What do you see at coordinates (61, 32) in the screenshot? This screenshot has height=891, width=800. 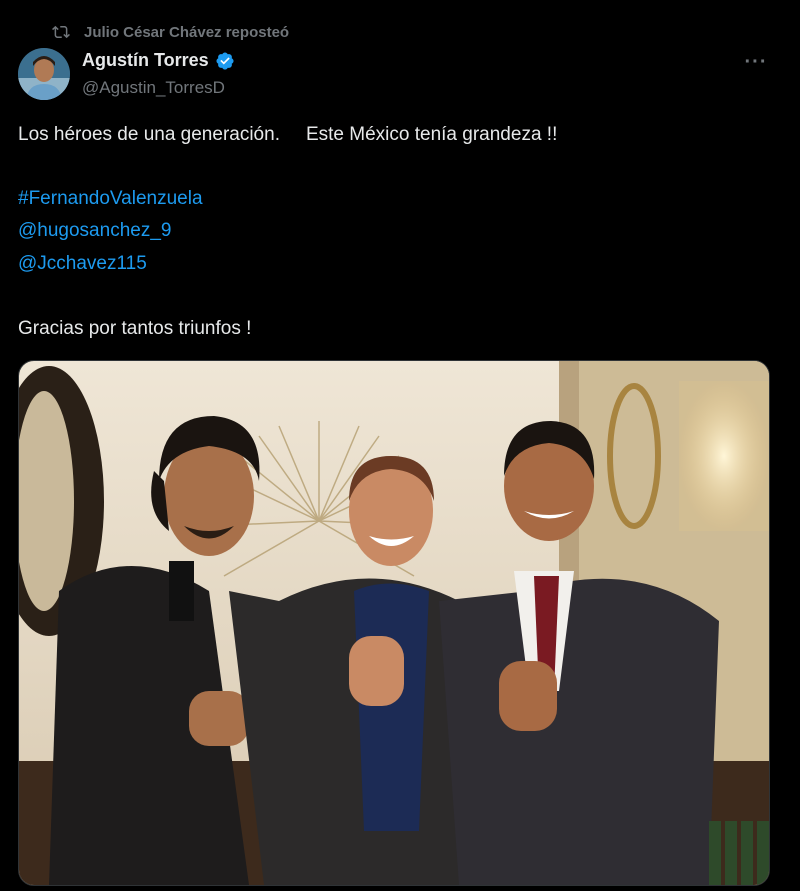 I see `repost-icon` at bounding box center [61, 32].